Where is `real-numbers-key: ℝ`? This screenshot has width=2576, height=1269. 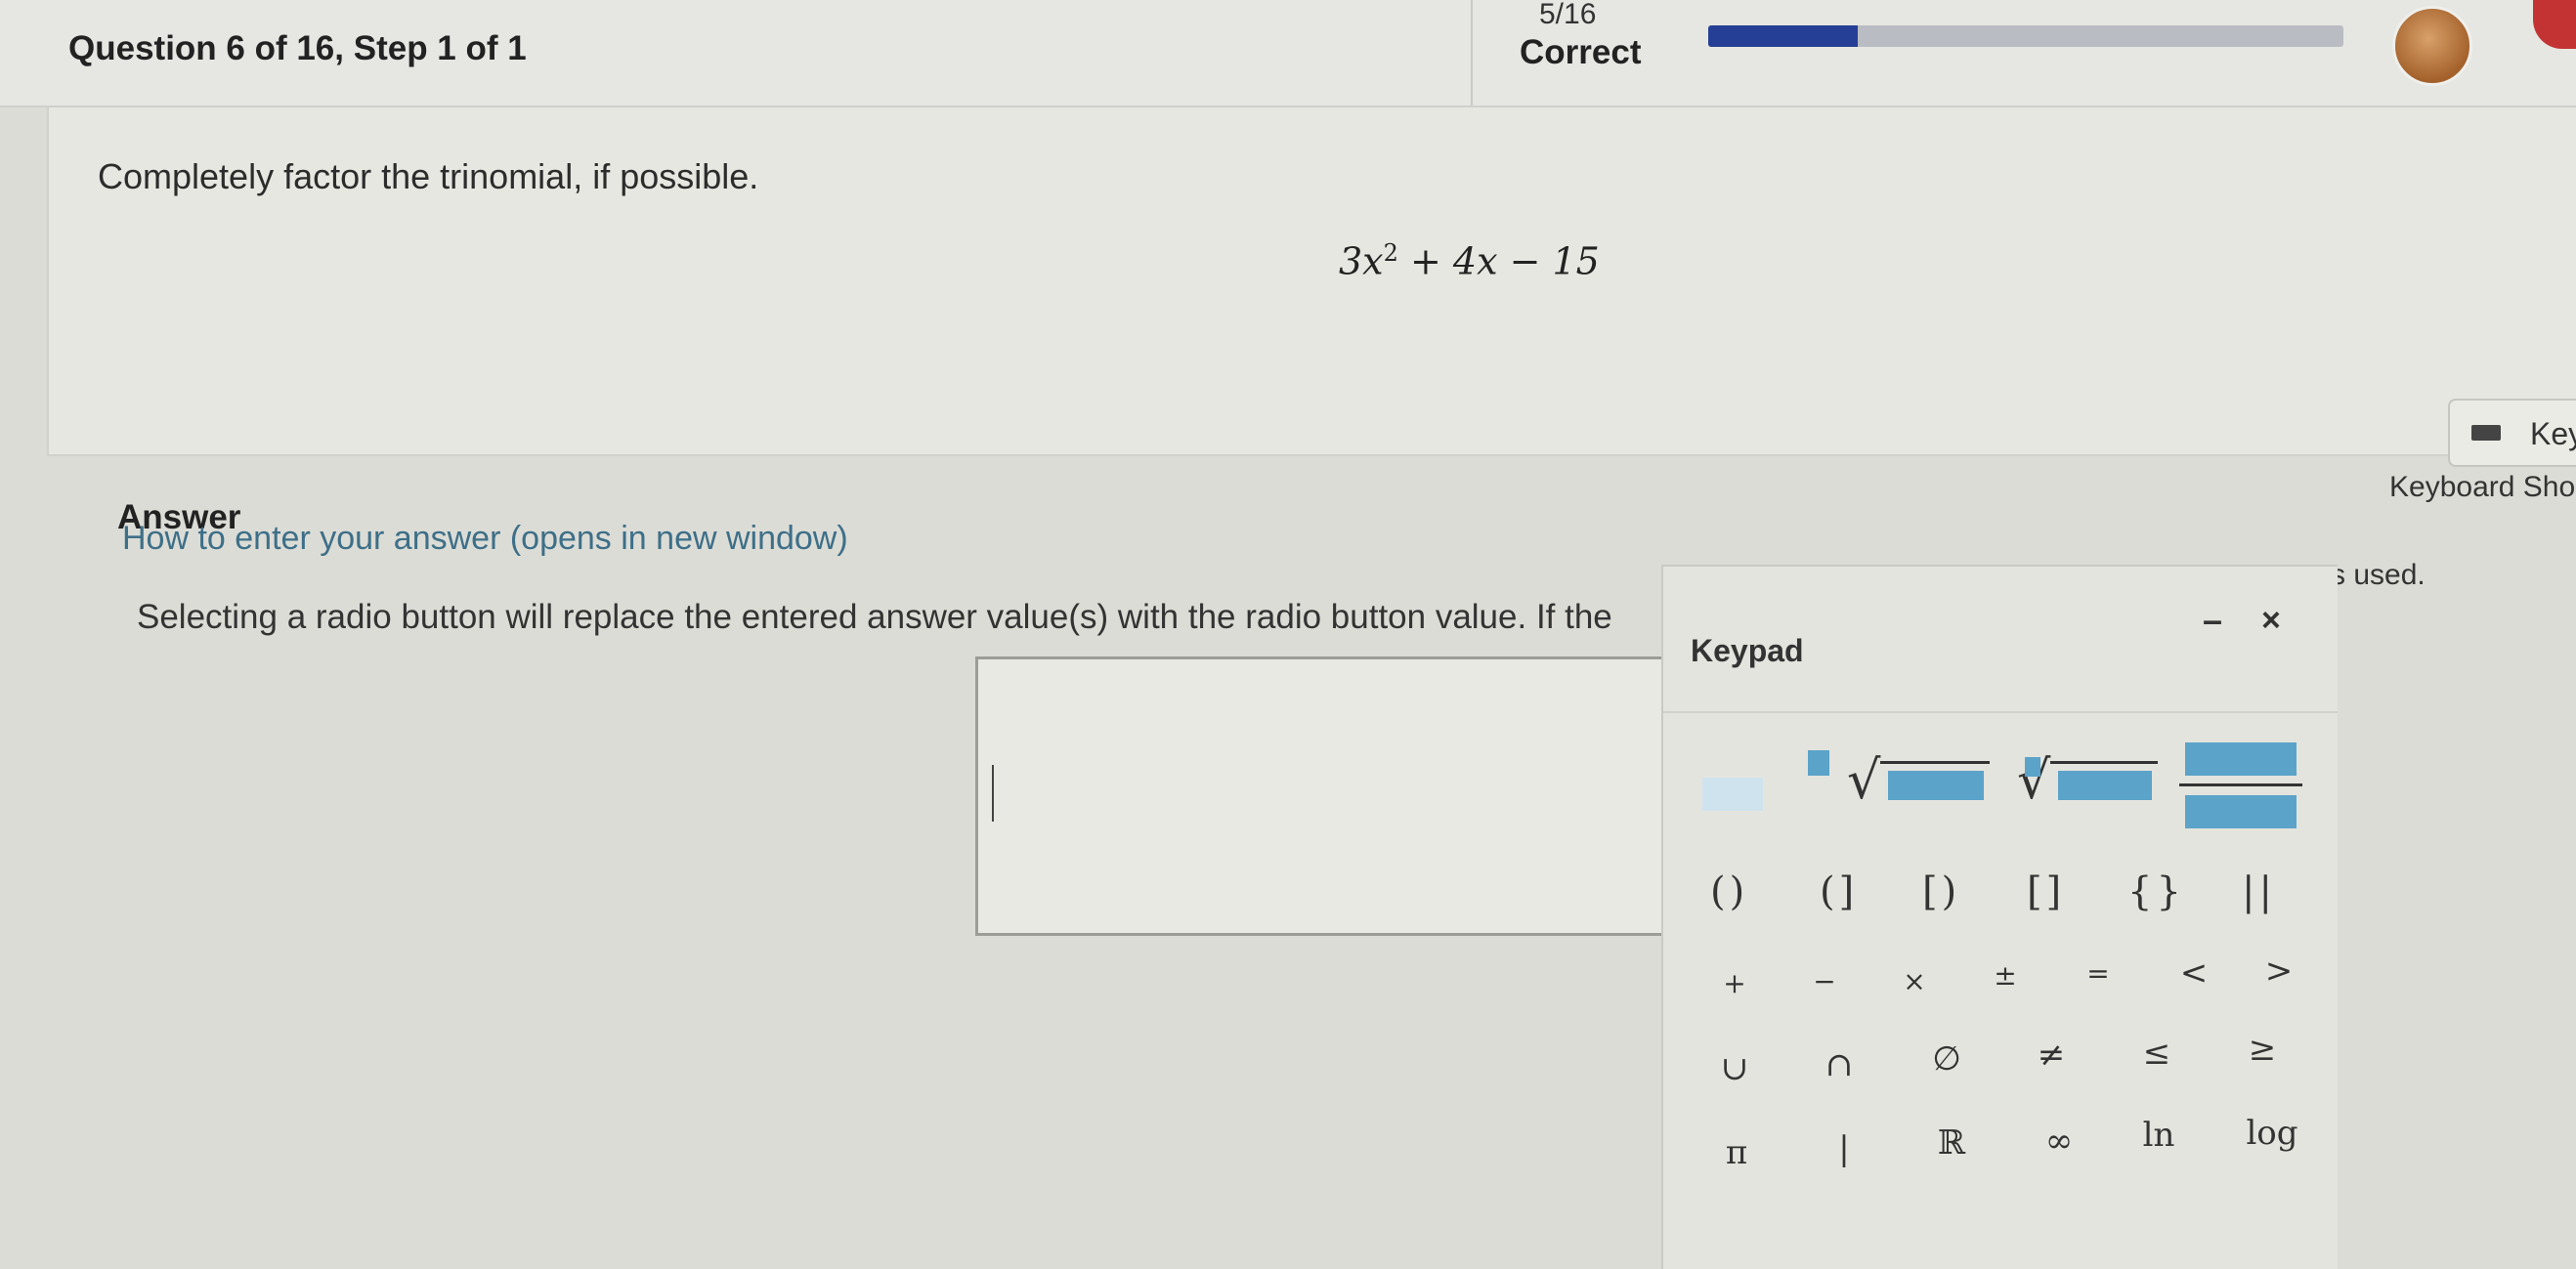
real-numbers-key: ℝ is located at coordinates (1952, 1143).